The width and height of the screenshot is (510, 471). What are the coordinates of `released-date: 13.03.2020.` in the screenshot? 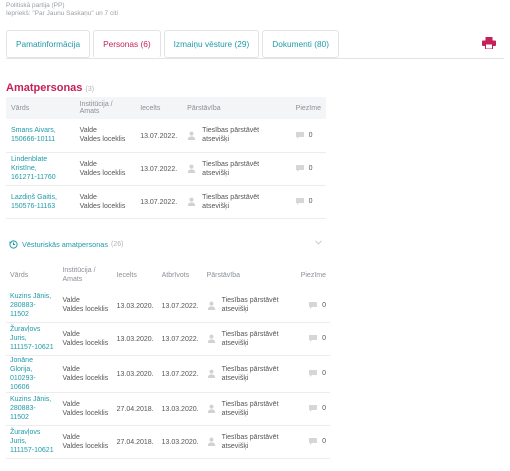 It's located at (180, 442).